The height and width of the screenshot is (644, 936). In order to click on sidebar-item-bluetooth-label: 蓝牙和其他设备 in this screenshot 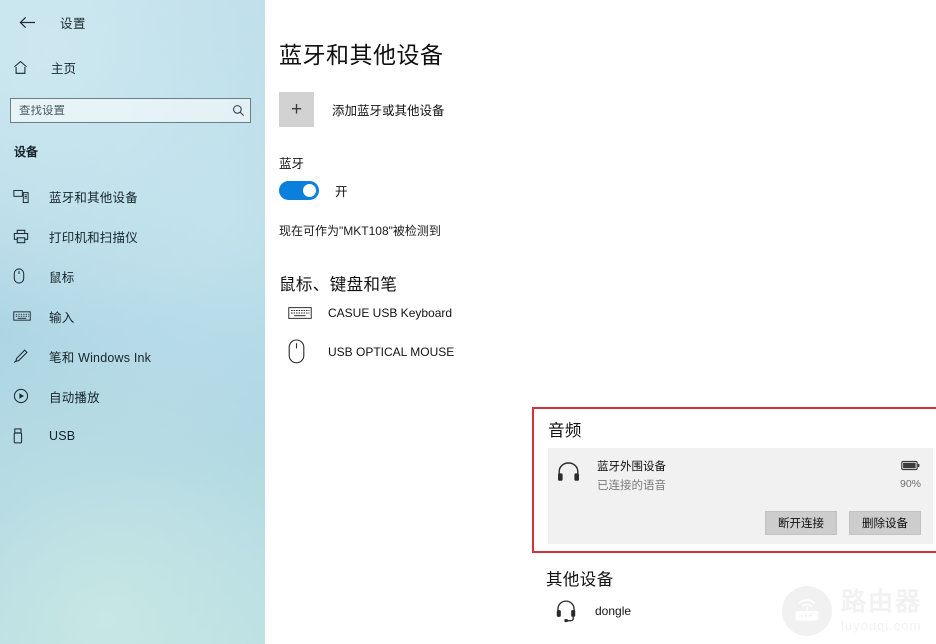, I will do `click(93, 197)`.